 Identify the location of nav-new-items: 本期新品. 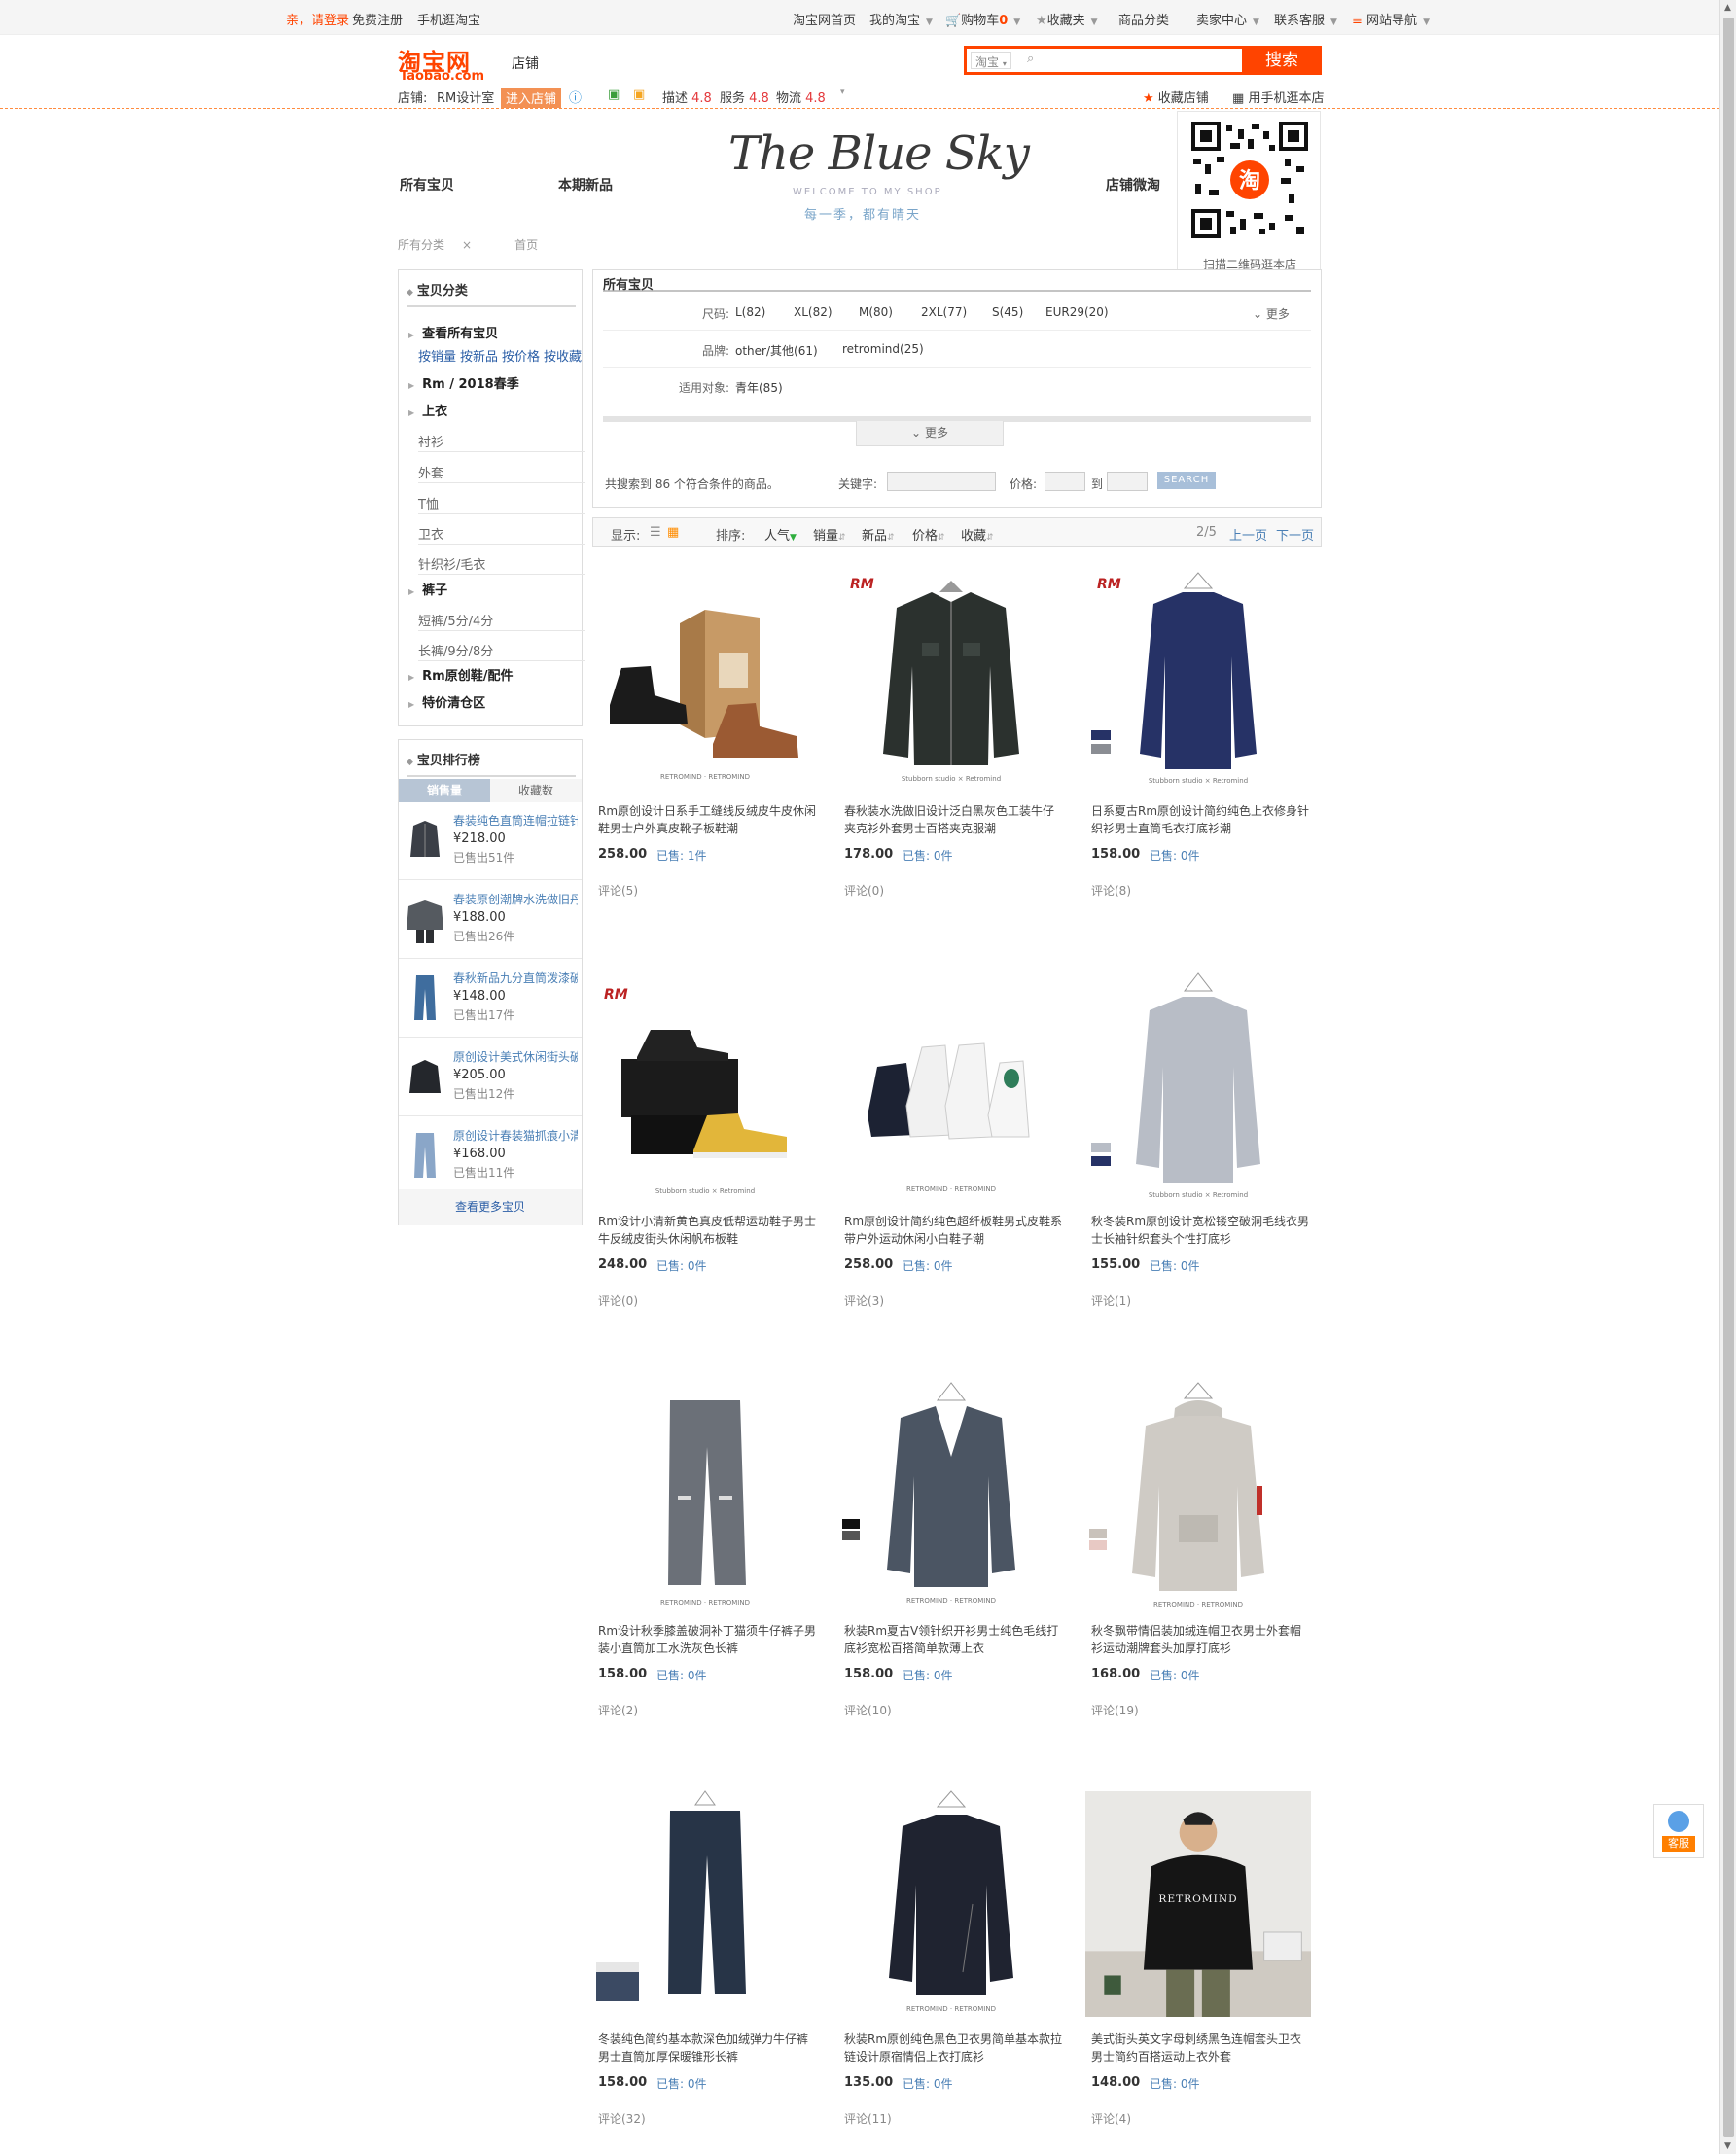
(585, 185).